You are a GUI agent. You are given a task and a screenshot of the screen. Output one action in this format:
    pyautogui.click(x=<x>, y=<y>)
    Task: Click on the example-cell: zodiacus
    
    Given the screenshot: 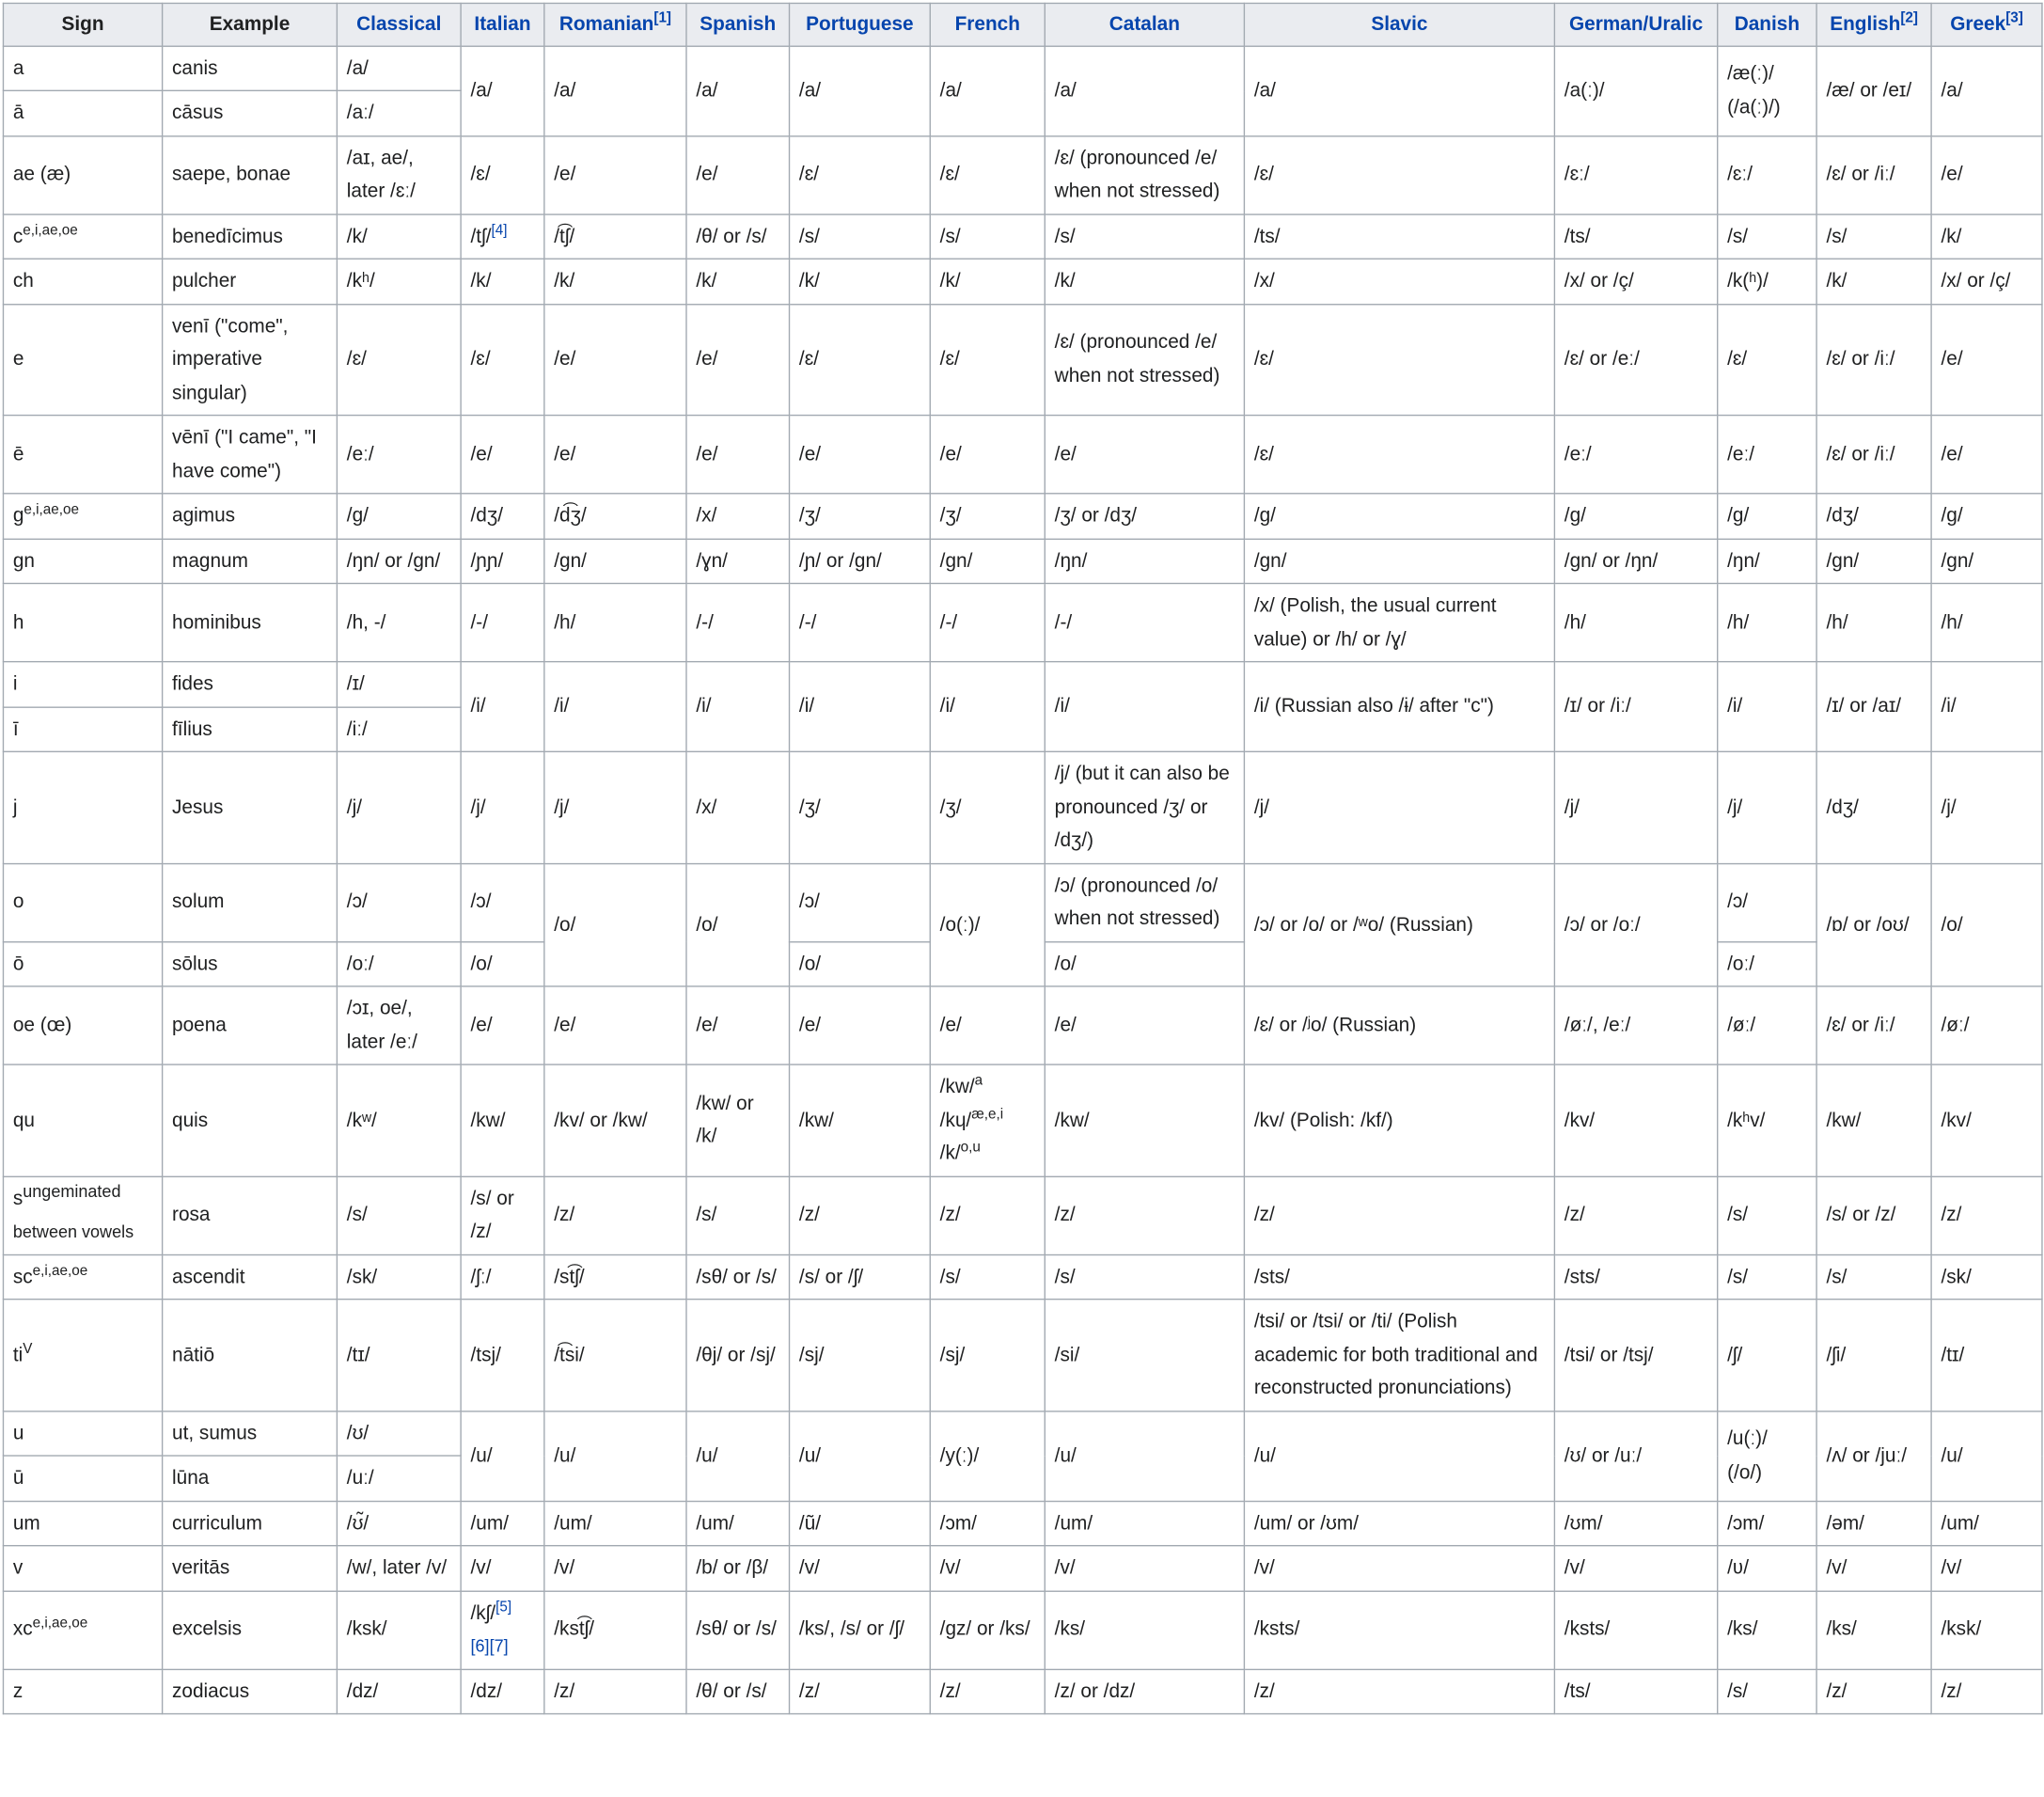 What is the action you would take?
    pyautogui.click(x=249, y=1692)
    